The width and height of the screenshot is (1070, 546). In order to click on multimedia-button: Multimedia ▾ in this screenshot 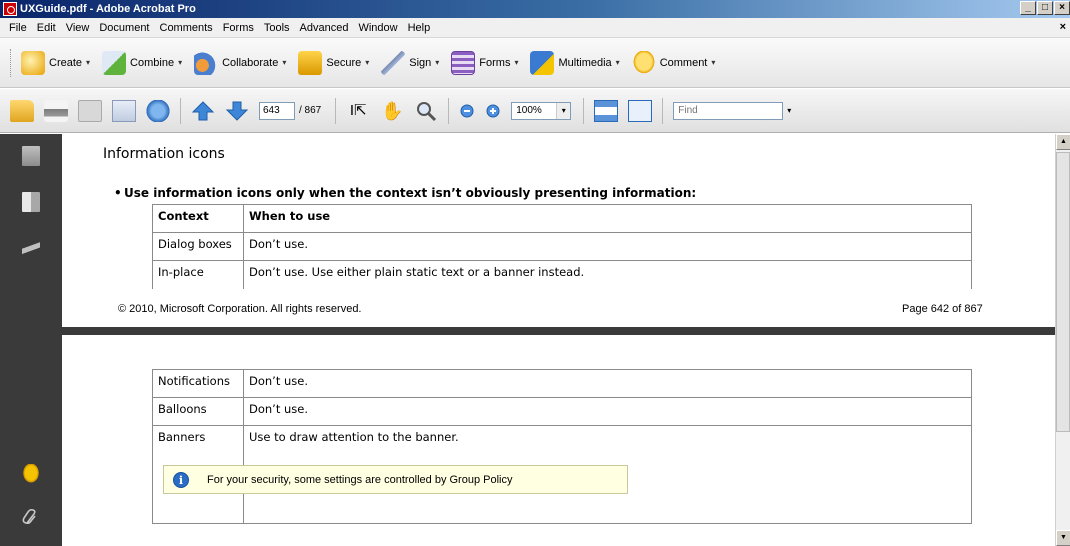, I will do `click(575, 62)`.